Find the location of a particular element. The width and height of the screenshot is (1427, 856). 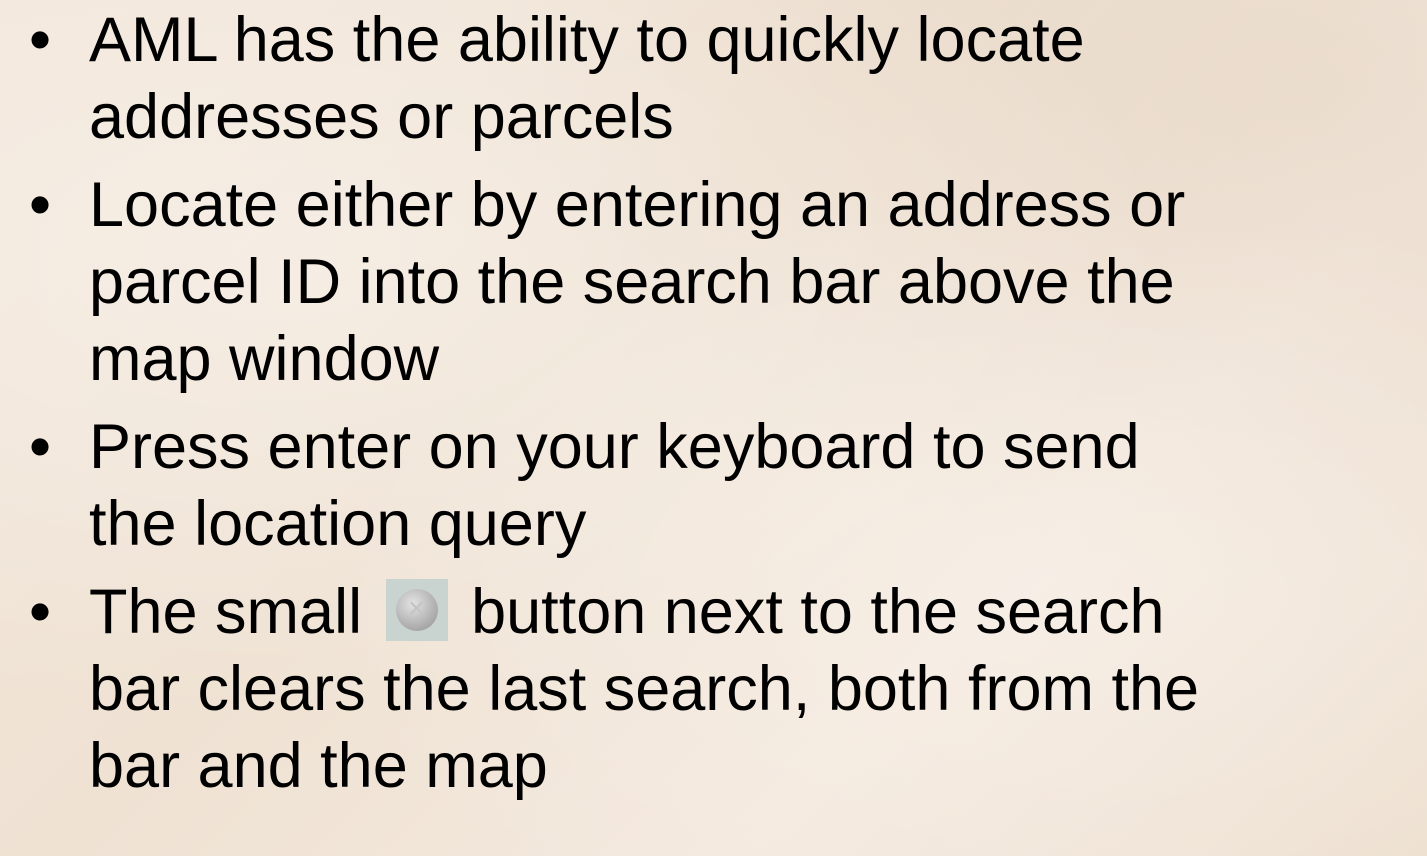

clear-icon-cross: ✕ is located at coordinates (416, 609).